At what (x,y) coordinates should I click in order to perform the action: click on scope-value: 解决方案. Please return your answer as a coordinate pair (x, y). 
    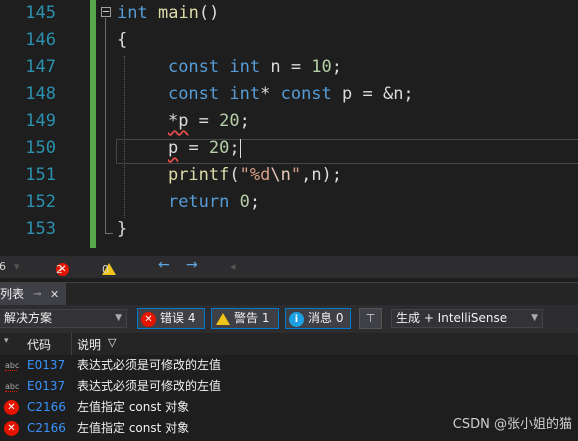
    Looking at the image, I should click on (28, 318).